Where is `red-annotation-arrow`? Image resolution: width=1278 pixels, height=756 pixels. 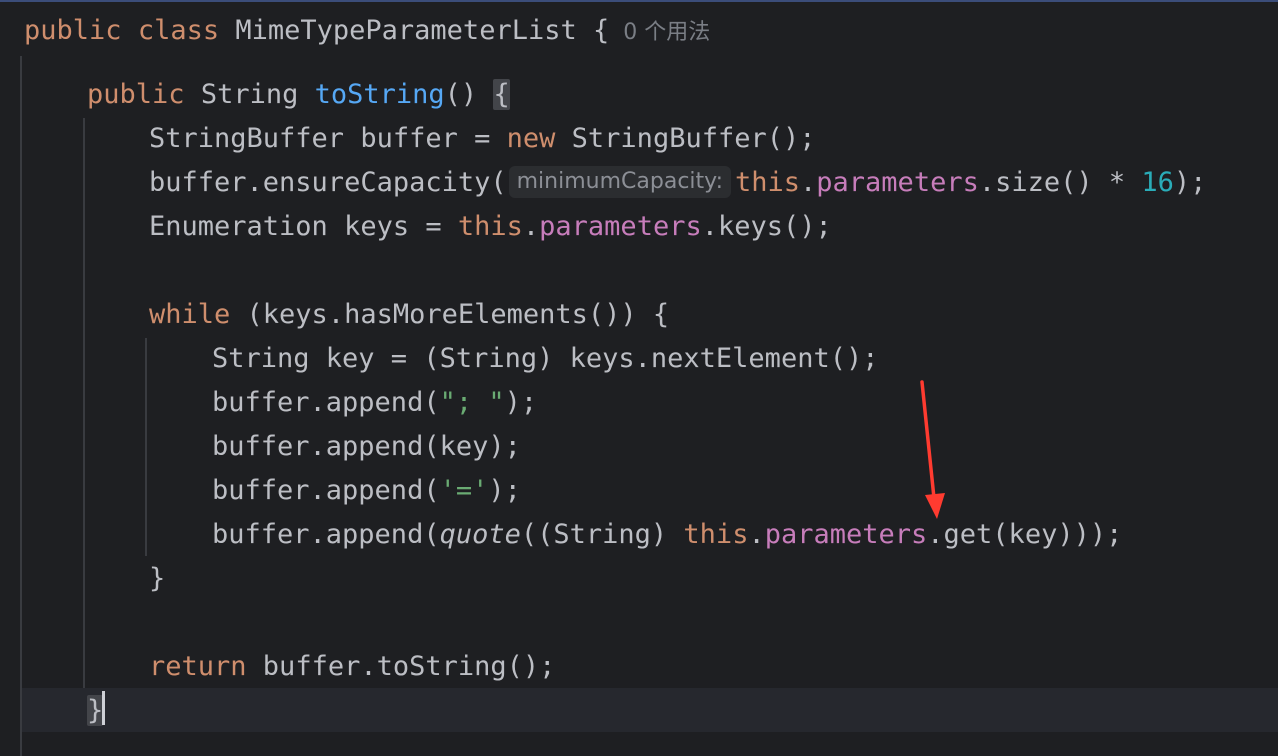
red-annotation-arrow is located at coordinates (932, 449).